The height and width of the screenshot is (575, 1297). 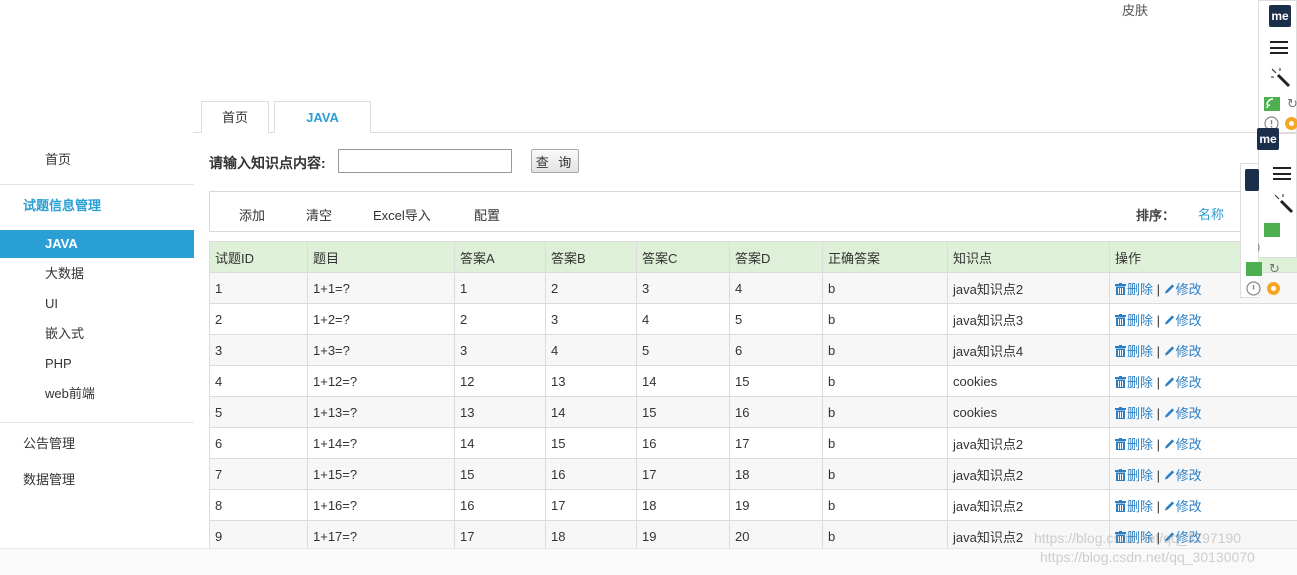 What do you see at coordinates (258, 474) in the screenshot?
I see `cell-id: 7` at bounding box center [258, 474].